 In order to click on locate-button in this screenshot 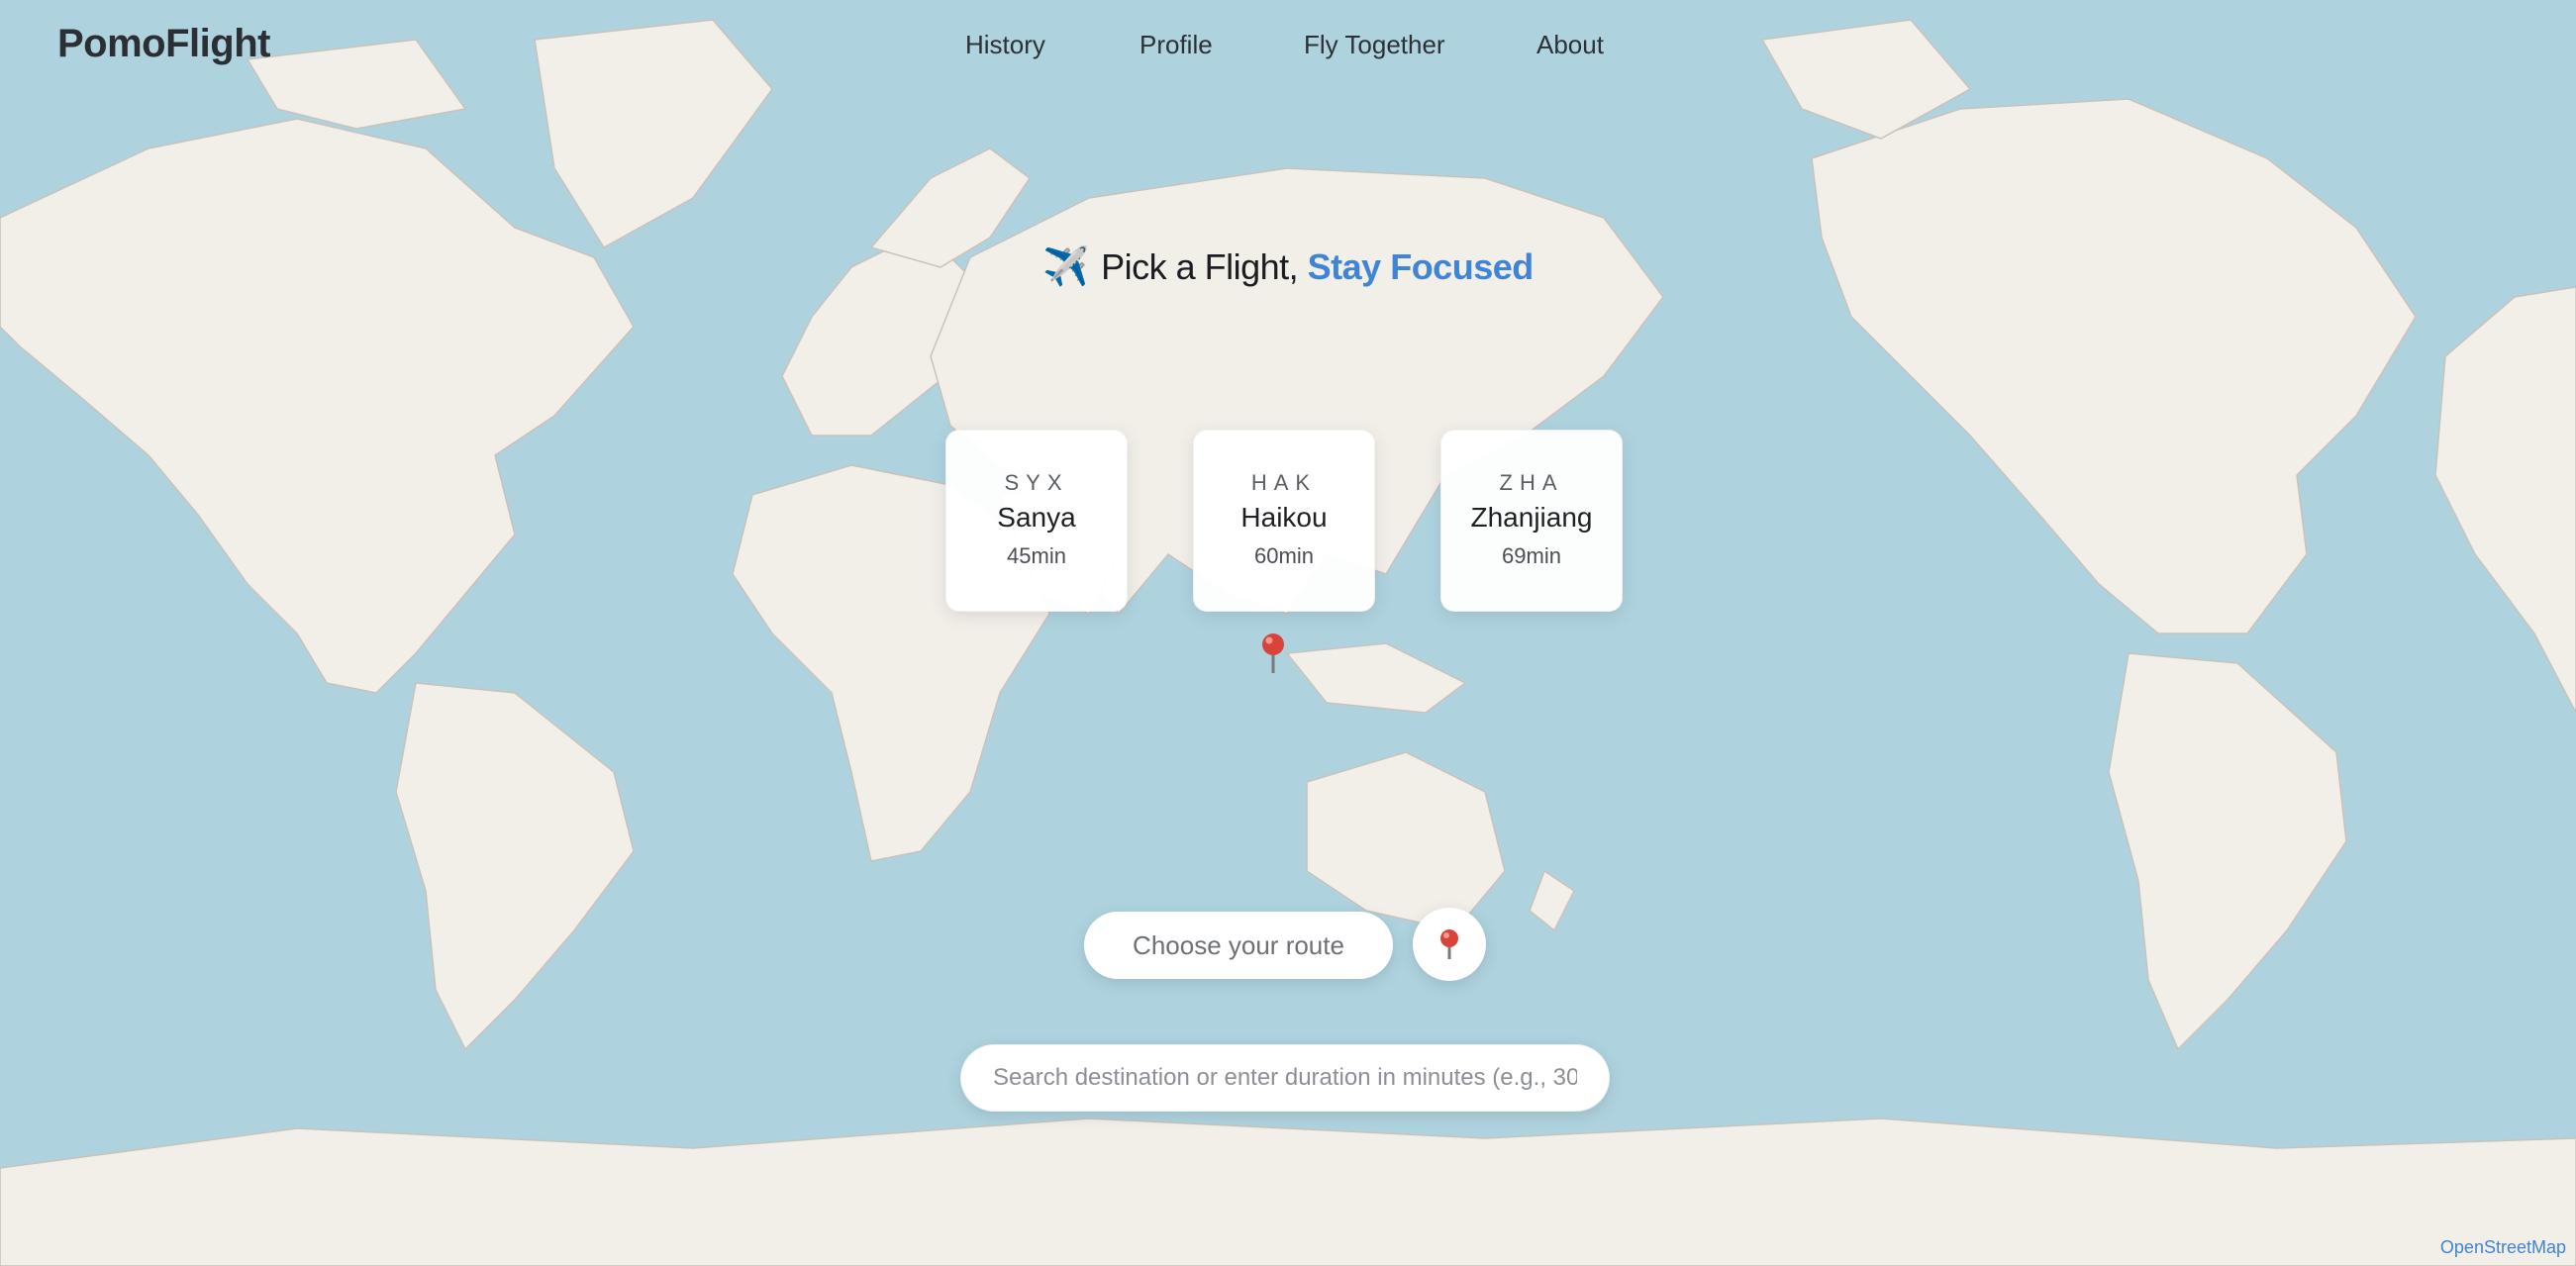, I will do `click(1450, 944)`.